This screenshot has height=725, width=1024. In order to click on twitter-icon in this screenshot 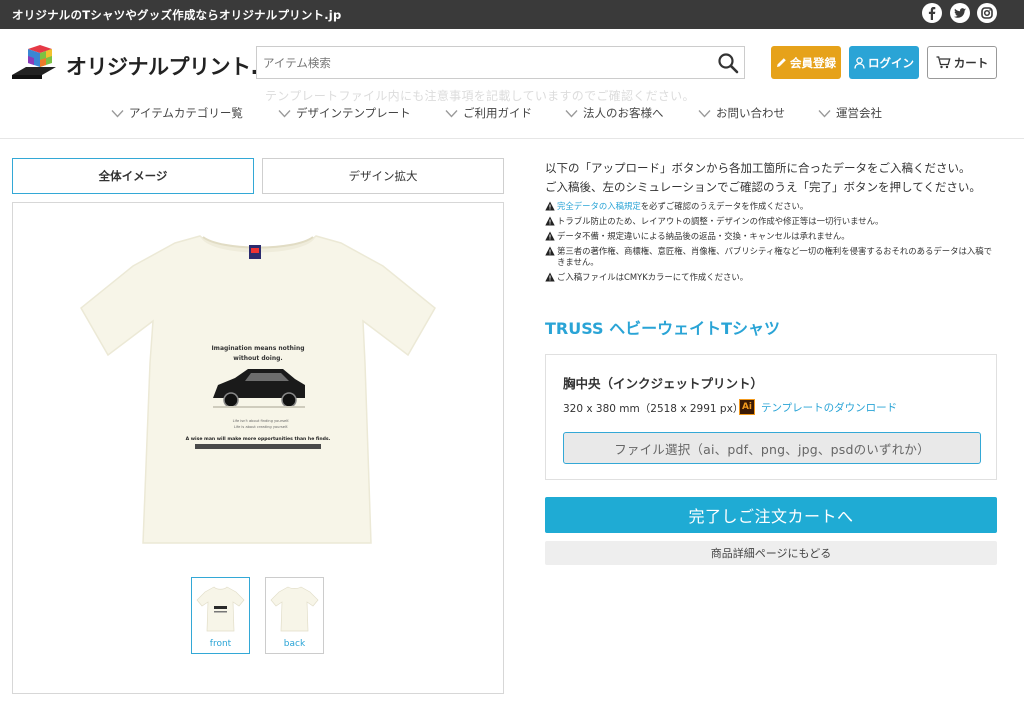, I will do `click(960, 13)`.